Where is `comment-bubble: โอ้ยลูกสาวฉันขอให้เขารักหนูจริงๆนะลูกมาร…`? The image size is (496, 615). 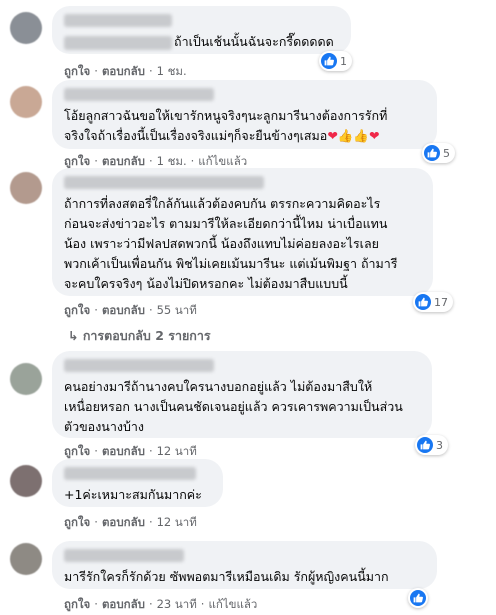
comment-bubble: โอ้ยลูกสาวฉันขอให้เขารักหนูจริงๆนะลูกมาร… is located at coordinates (244, 114).